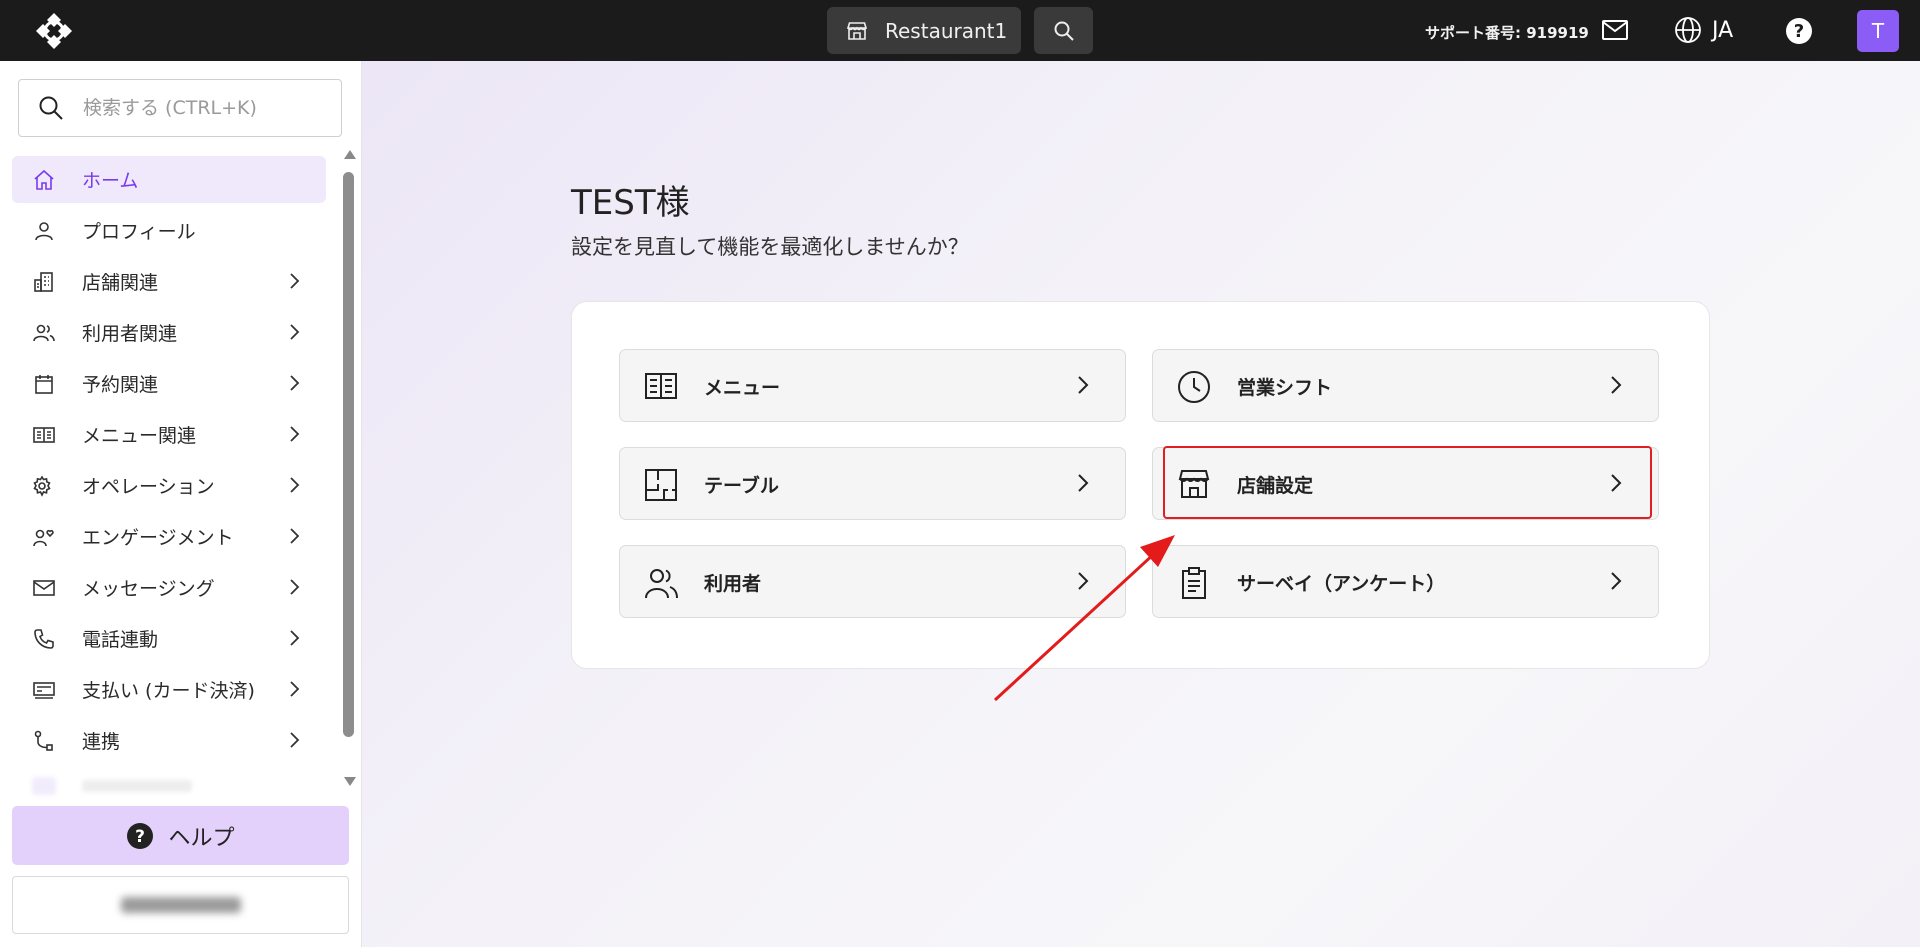 This screenshot has height=947, width=1920. I want to click on help-button: ? ヘルプ, so click(180, 835).